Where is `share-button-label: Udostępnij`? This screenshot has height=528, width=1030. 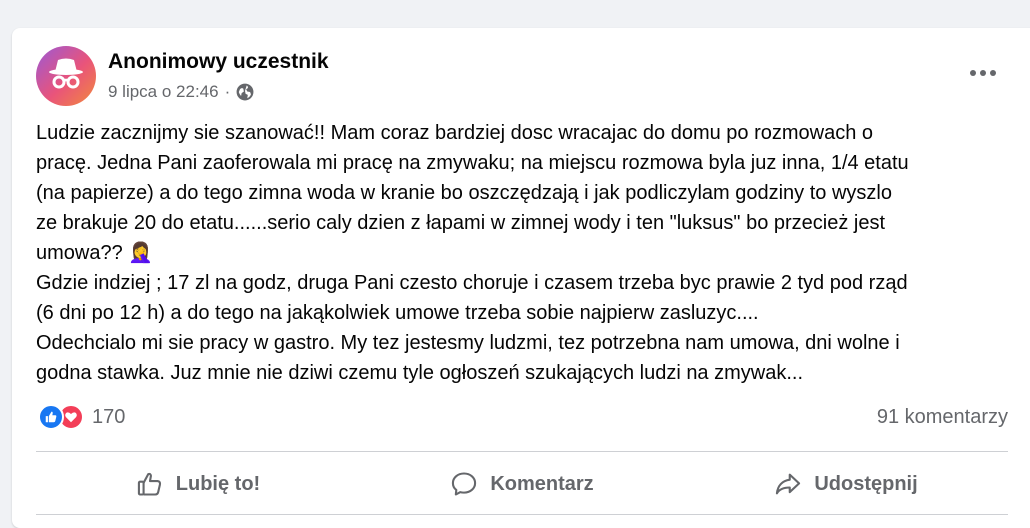
share-button-label: Udostępnij is located at coordinates (866, 483).